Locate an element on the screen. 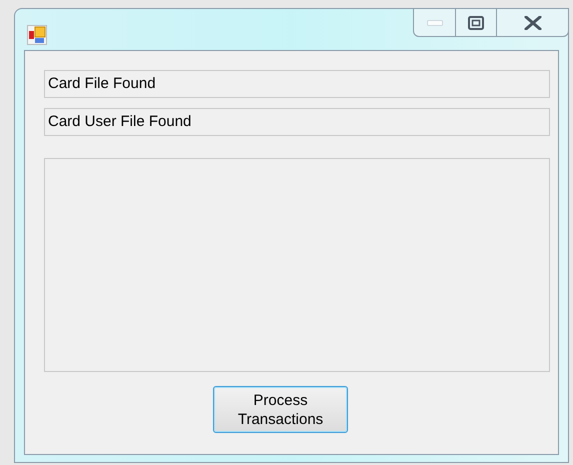 The width and height of the screenshot is (573, 465). maximize-icon is located at coordinates (476, 23).